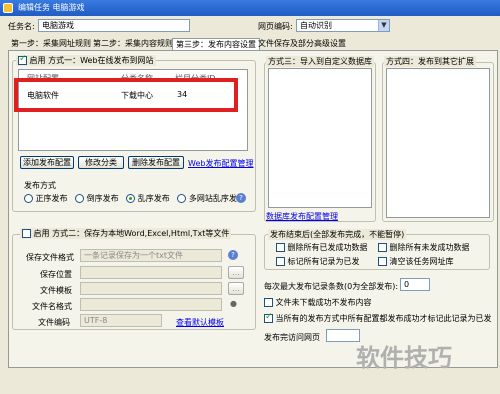 This screenshot has height=394, width=500. I want to click on publish-mode-options: 正序发布 倒序发布 乱序发布 多网站乱序发布, so click(134, 198).